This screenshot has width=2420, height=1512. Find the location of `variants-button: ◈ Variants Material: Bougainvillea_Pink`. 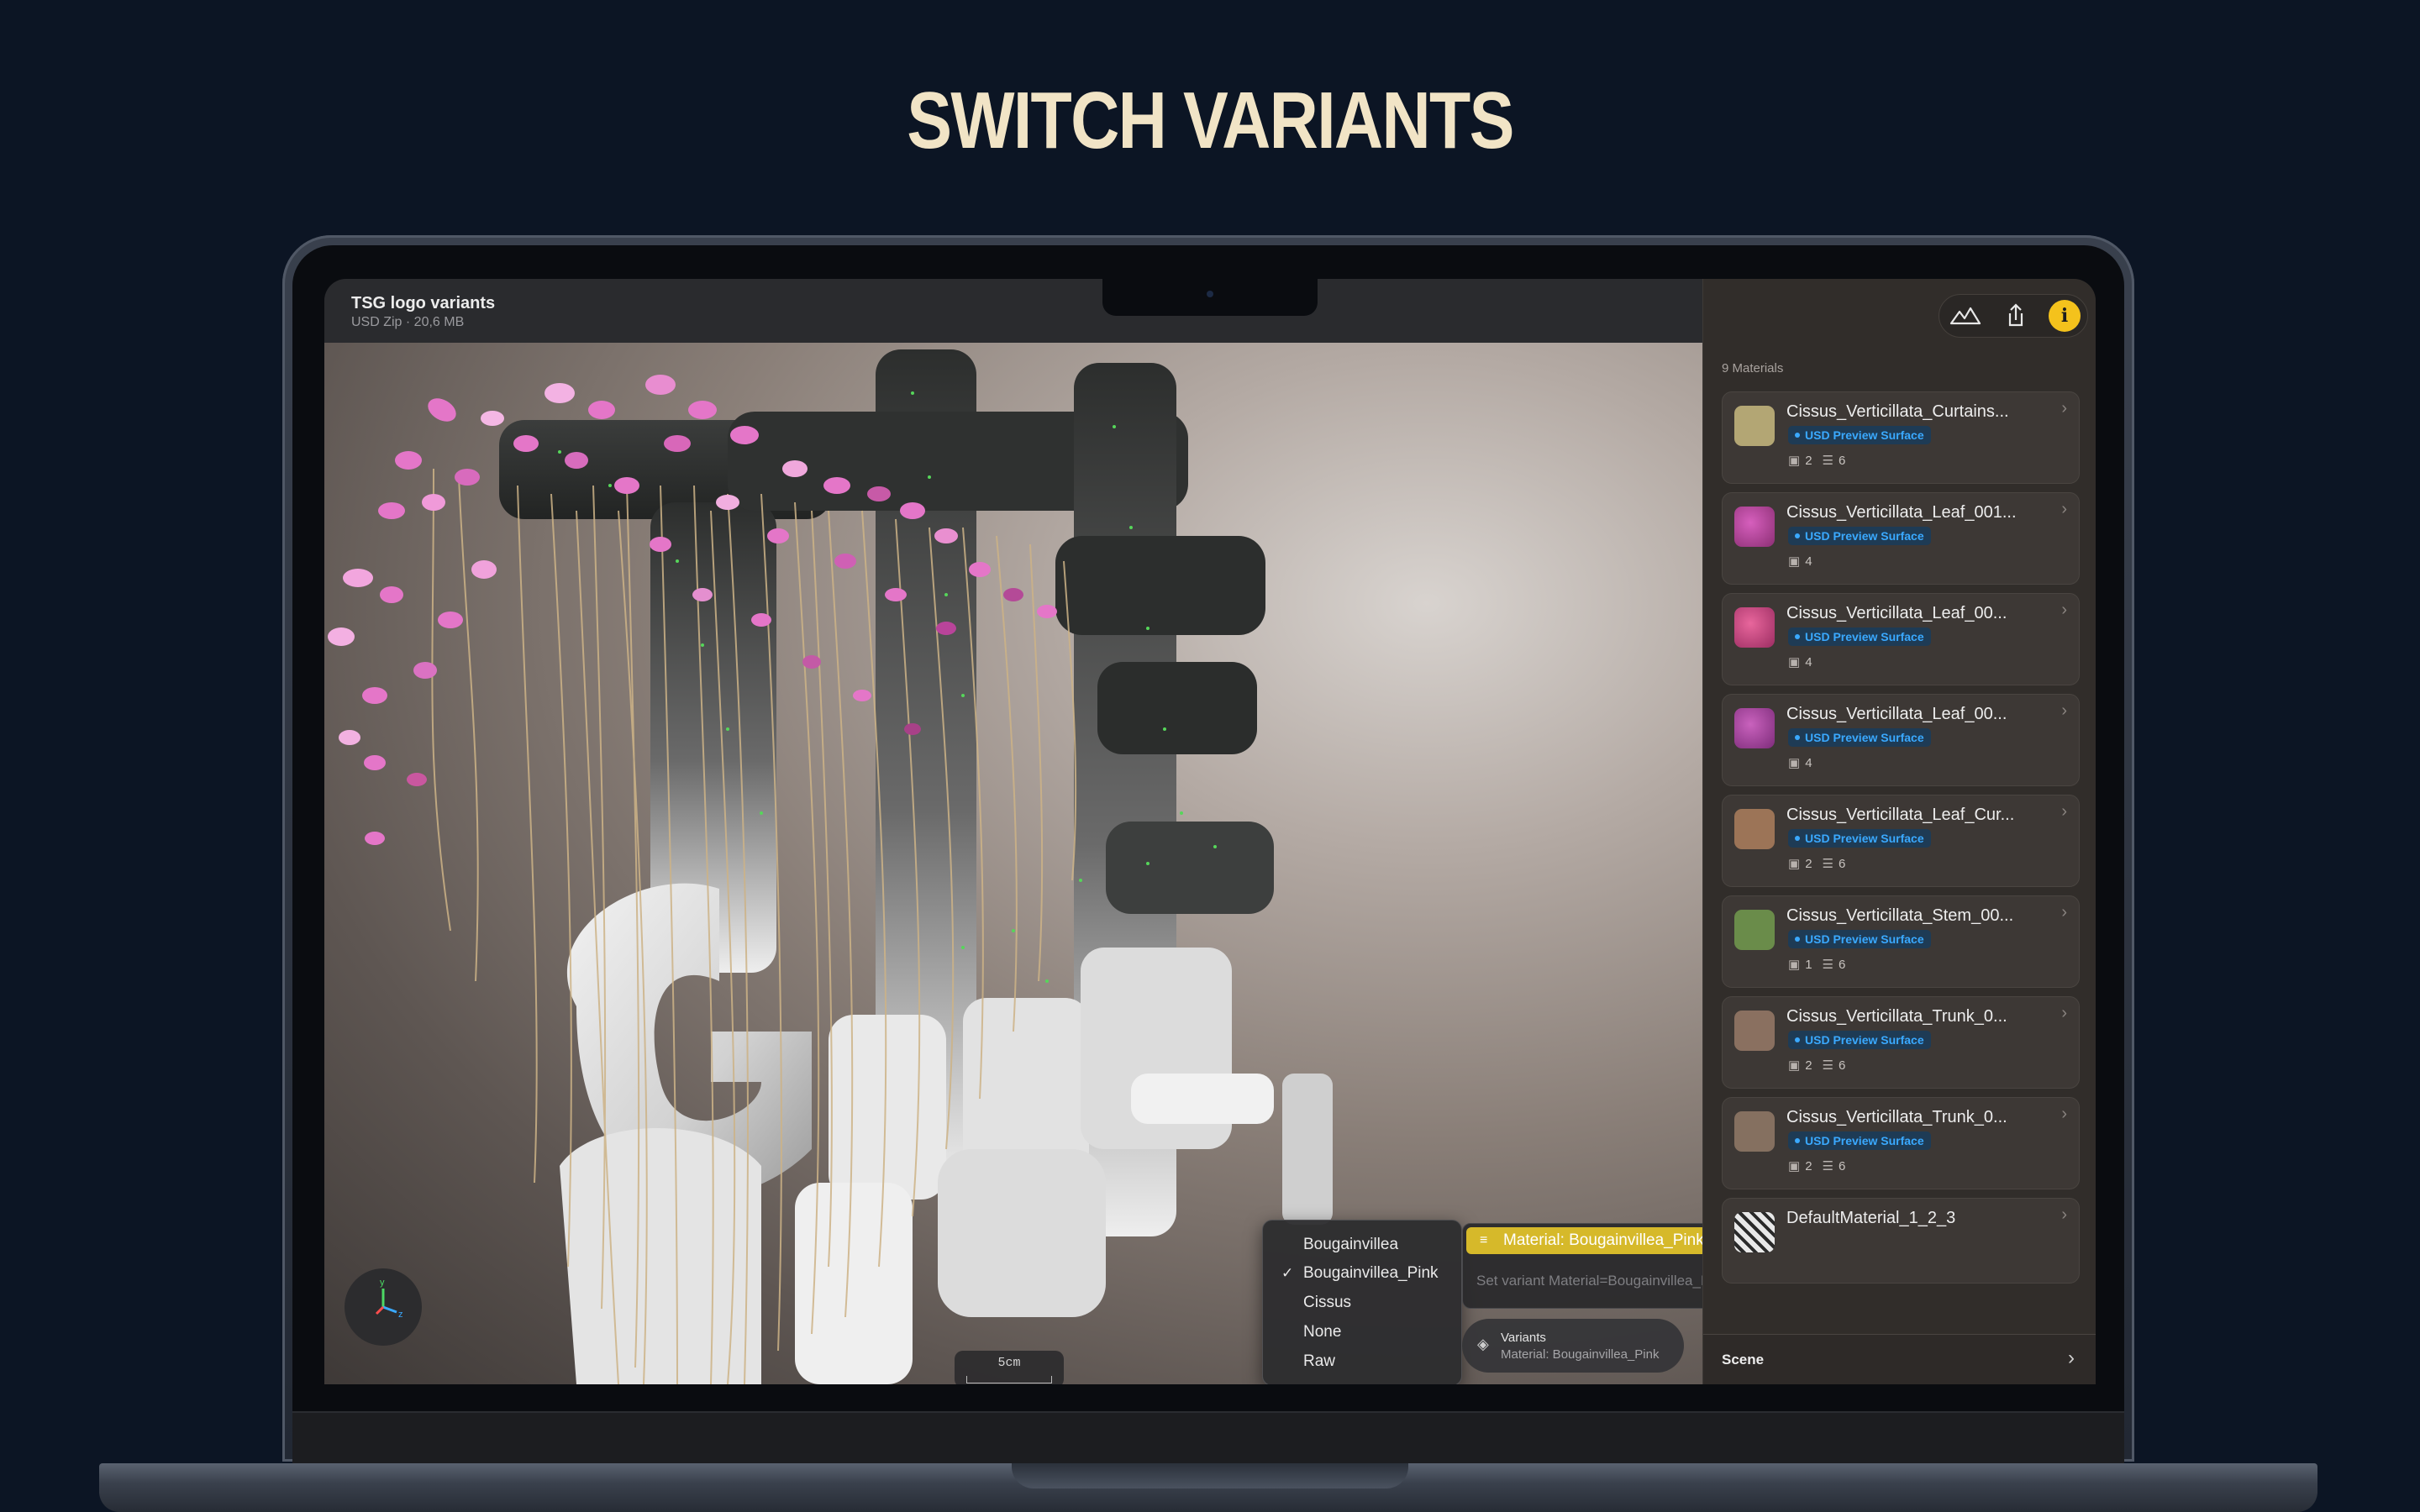

variants-button: ◈ Variants Material: Bougainvillea_Pink is located at coordinates (1573, 1346).